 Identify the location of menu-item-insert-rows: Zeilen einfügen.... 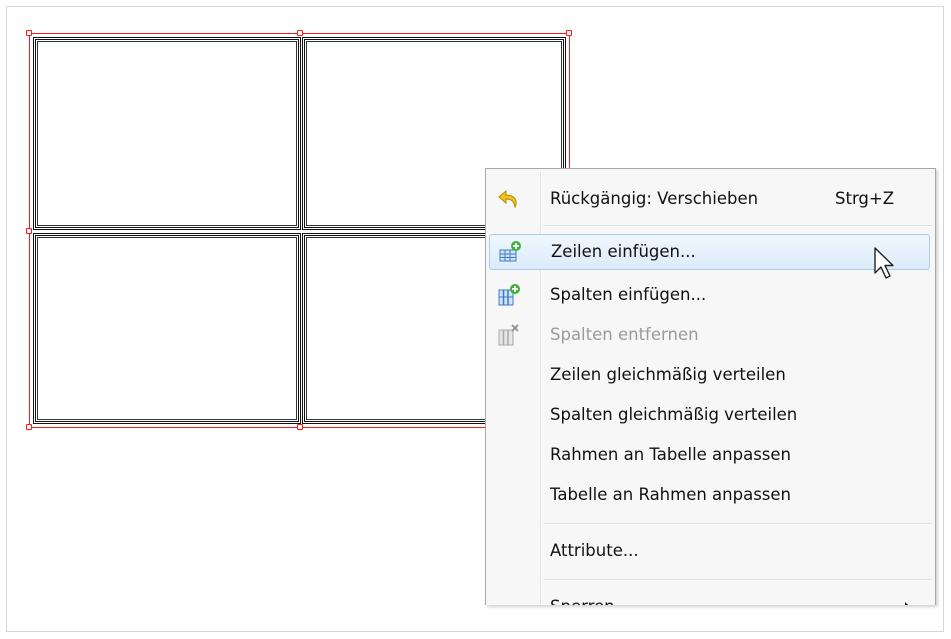
(709, 252).